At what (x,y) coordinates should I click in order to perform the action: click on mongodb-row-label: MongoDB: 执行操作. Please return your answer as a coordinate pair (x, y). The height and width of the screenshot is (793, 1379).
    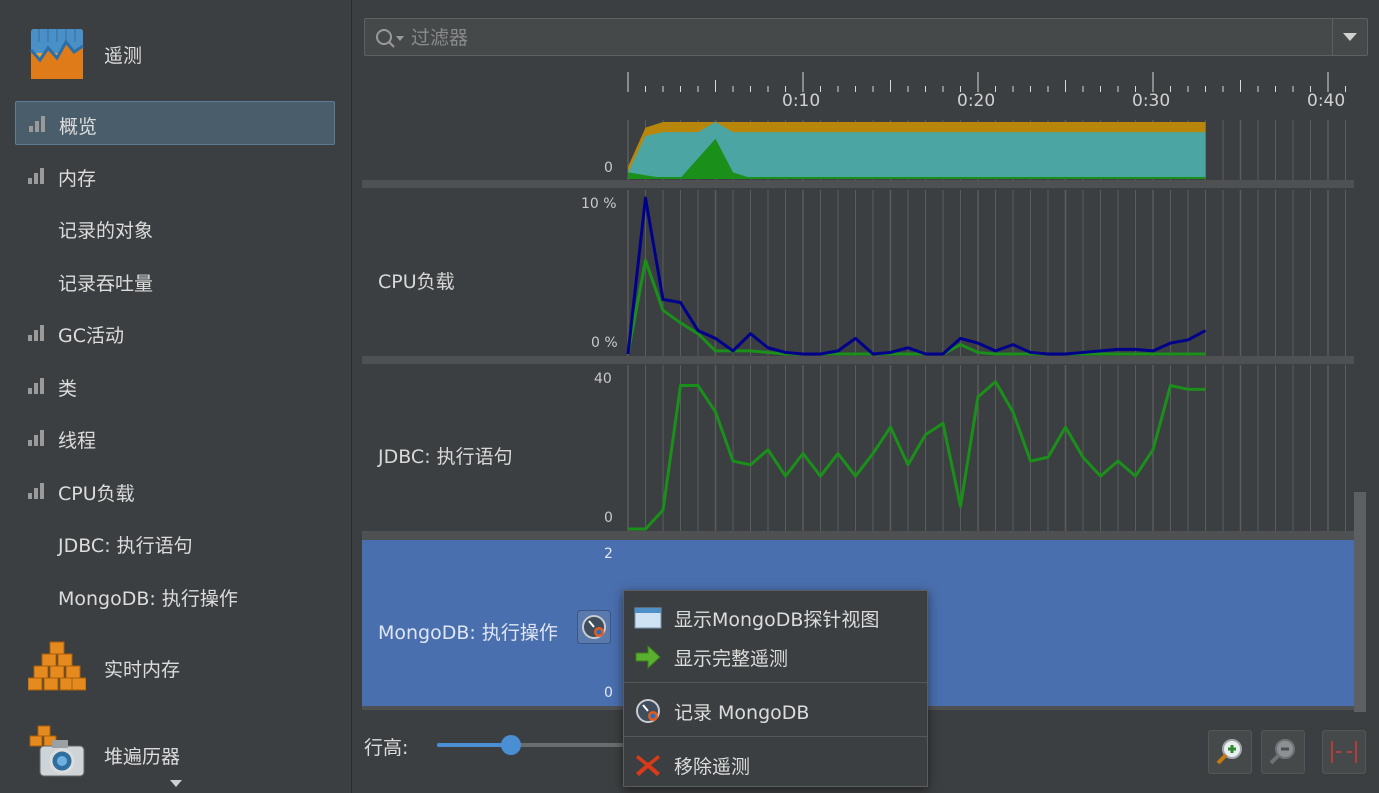
    Looking at the image, I should click on (468, 631).